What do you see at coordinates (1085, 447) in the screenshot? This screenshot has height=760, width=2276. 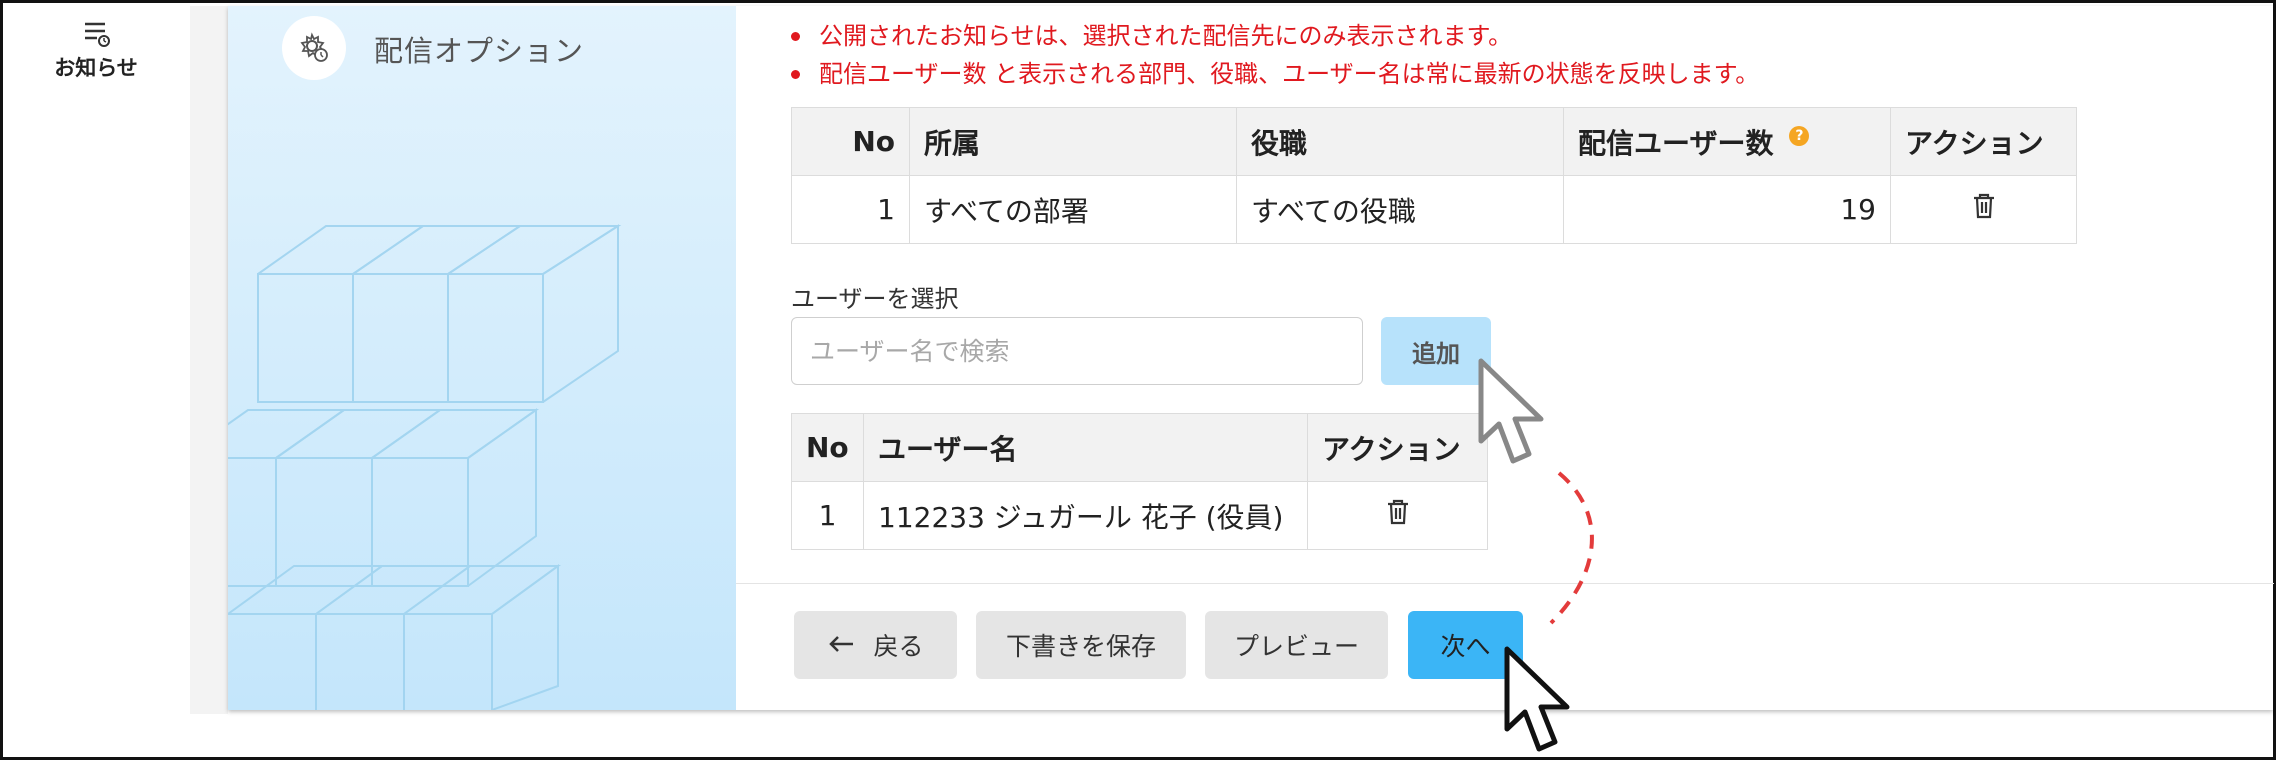 I see `col-header-user-name: ユーザー名` at bounding box center [1085, 447].